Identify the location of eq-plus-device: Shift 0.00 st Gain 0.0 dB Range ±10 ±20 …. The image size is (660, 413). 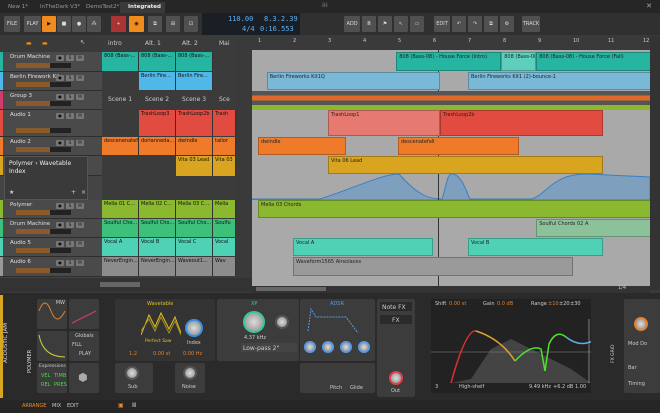
(511, 346).